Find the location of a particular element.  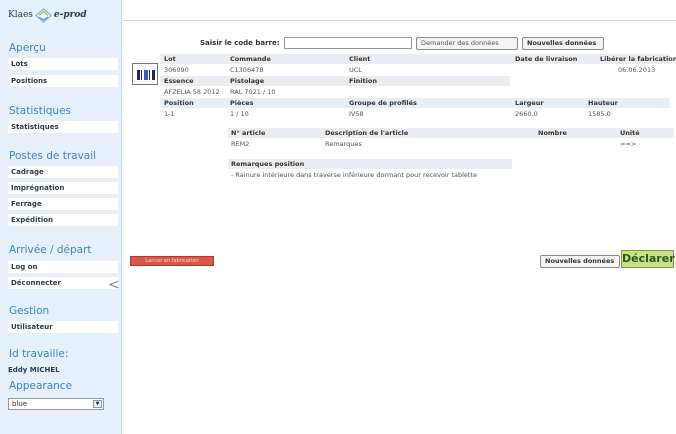

nav-lots: Lots is located at coordinates (63, 64).